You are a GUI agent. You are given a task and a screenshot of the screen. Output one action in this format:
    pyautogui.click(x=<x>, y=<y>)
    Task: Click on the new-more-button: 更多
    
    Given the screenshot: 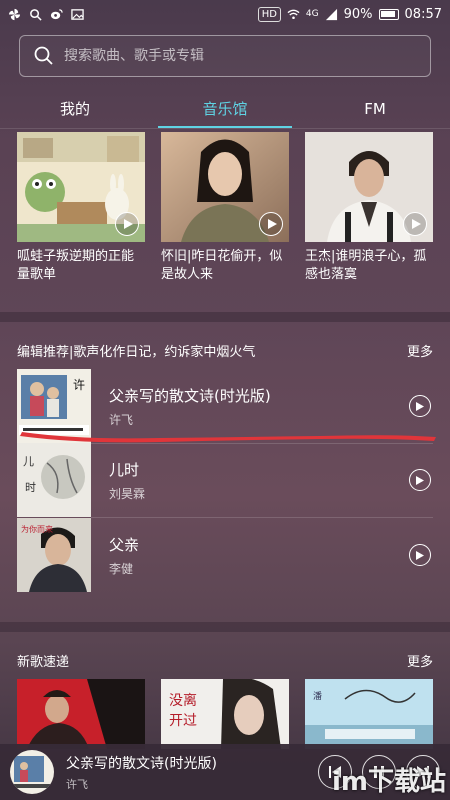 What is the action you would take?
    pyautogui.click(x=420, y=660)
    